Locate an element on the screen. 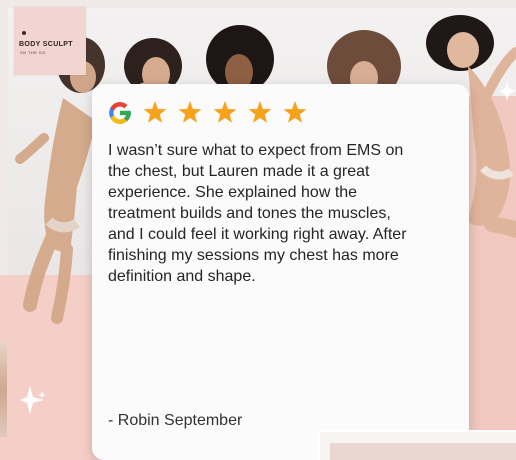 The height and width of the screenshot is (460, 516). left-photo-fragment is located at coordinates (3, 389).